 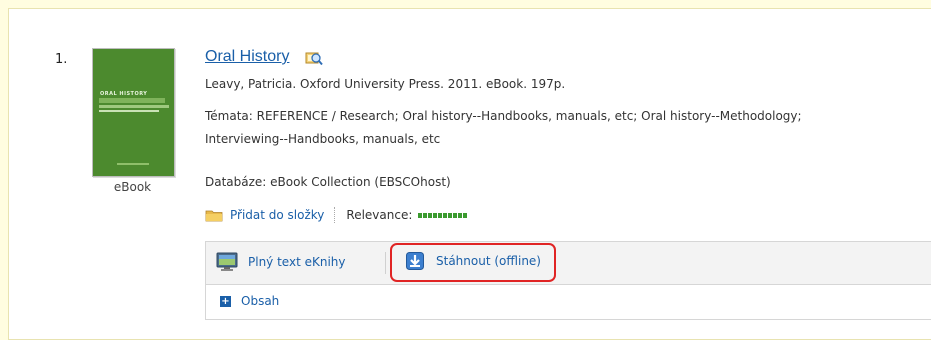 I want to click on download-highlight-box, so click(x=473, y=262).